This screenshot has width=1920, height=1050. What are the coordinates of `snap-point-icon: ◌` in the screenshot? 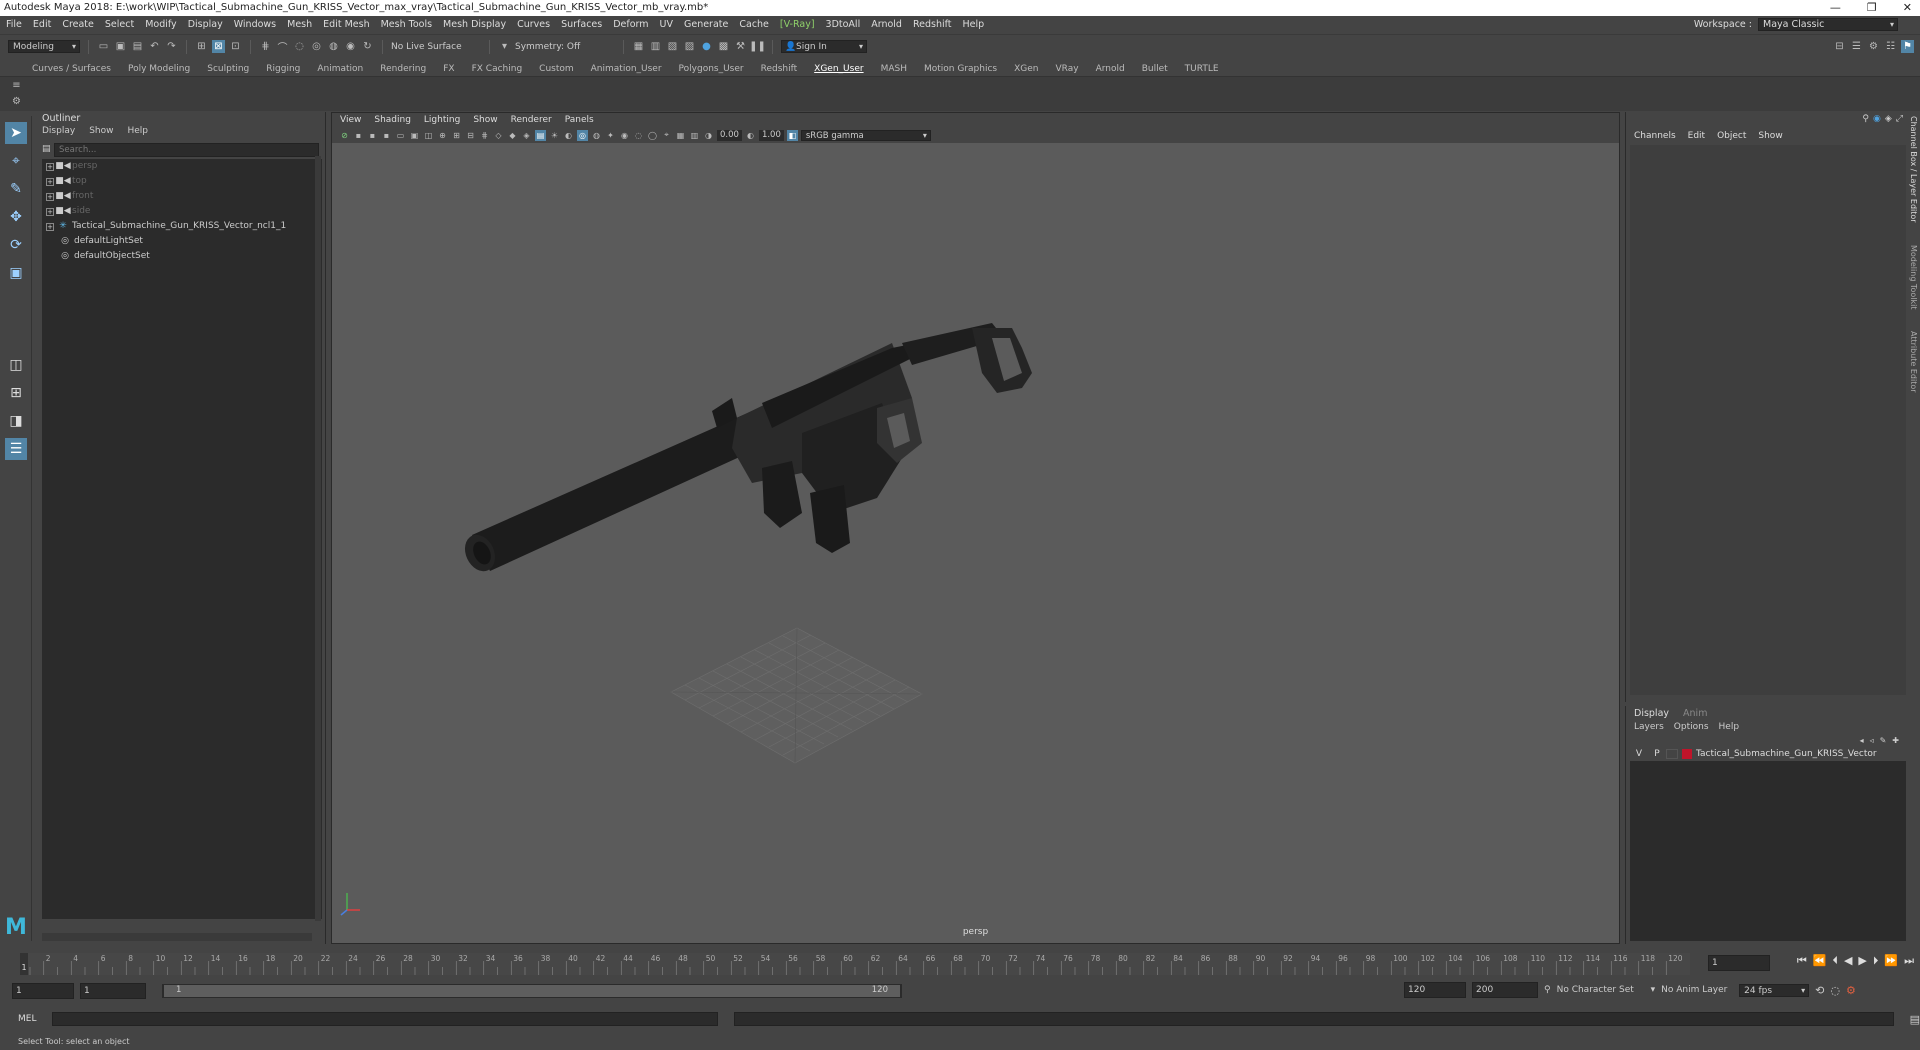 It's located at (299, 46).